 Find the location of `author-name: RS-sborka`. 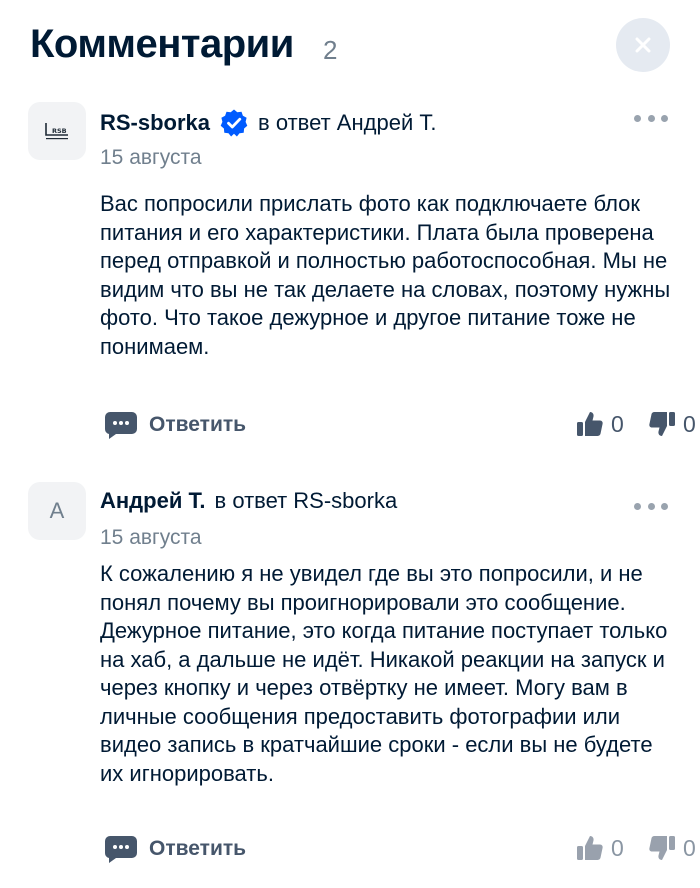

author-name: RS-sborka is located at coordinates (155, 123).